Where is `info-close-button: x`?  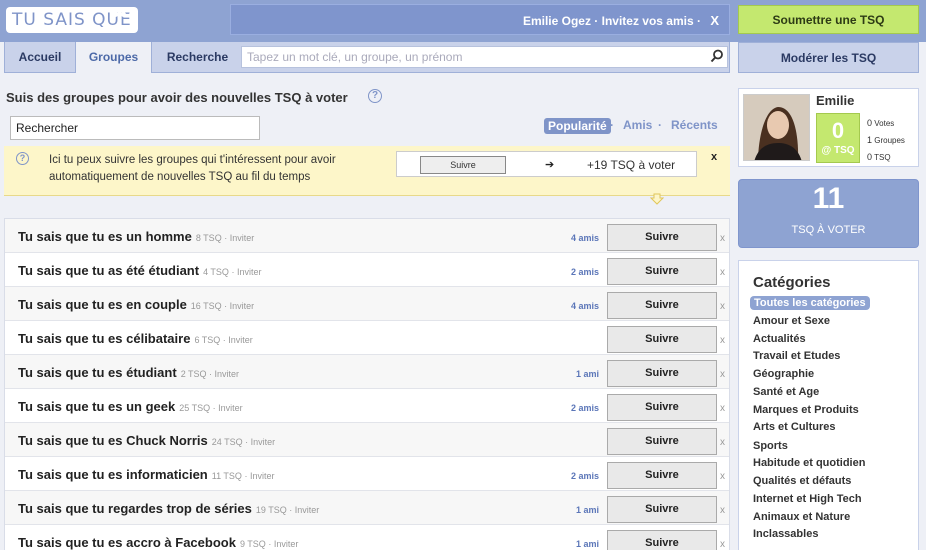 info-close-button: x is located at coordinates (714, 157).